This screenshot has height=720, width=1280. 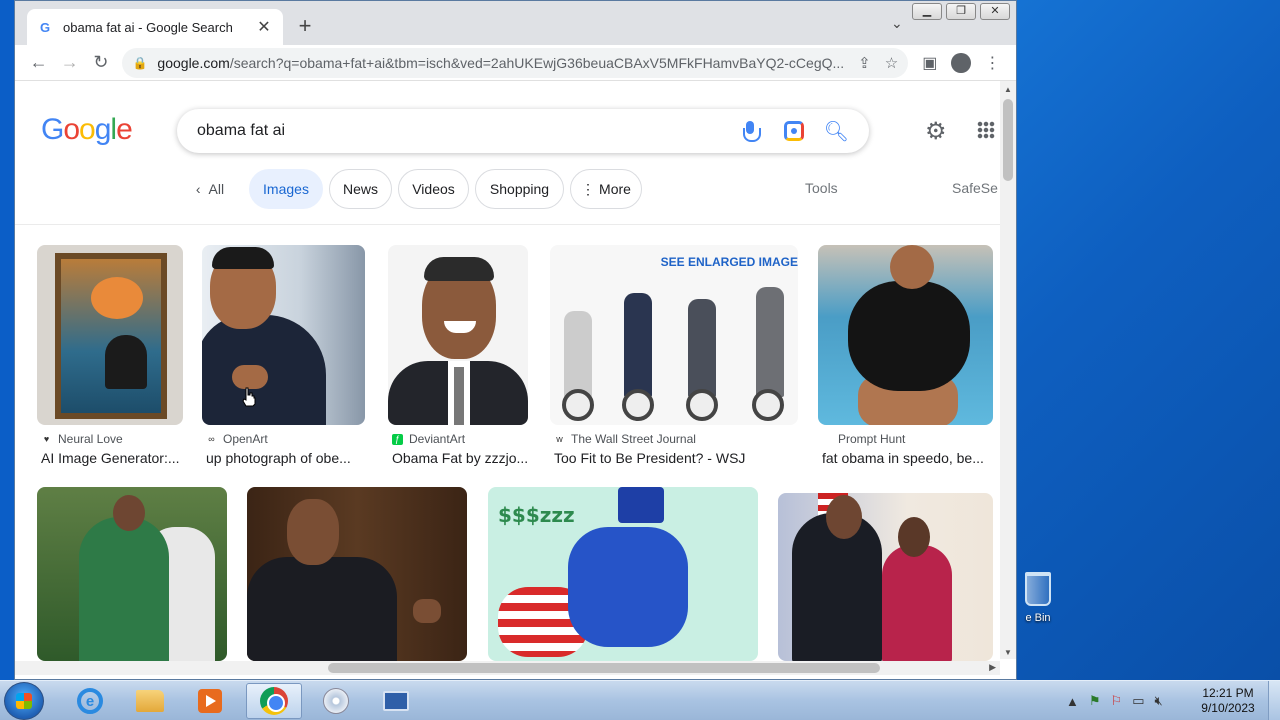 I want to click on logo-letter: g, so click(x=103, y=129).